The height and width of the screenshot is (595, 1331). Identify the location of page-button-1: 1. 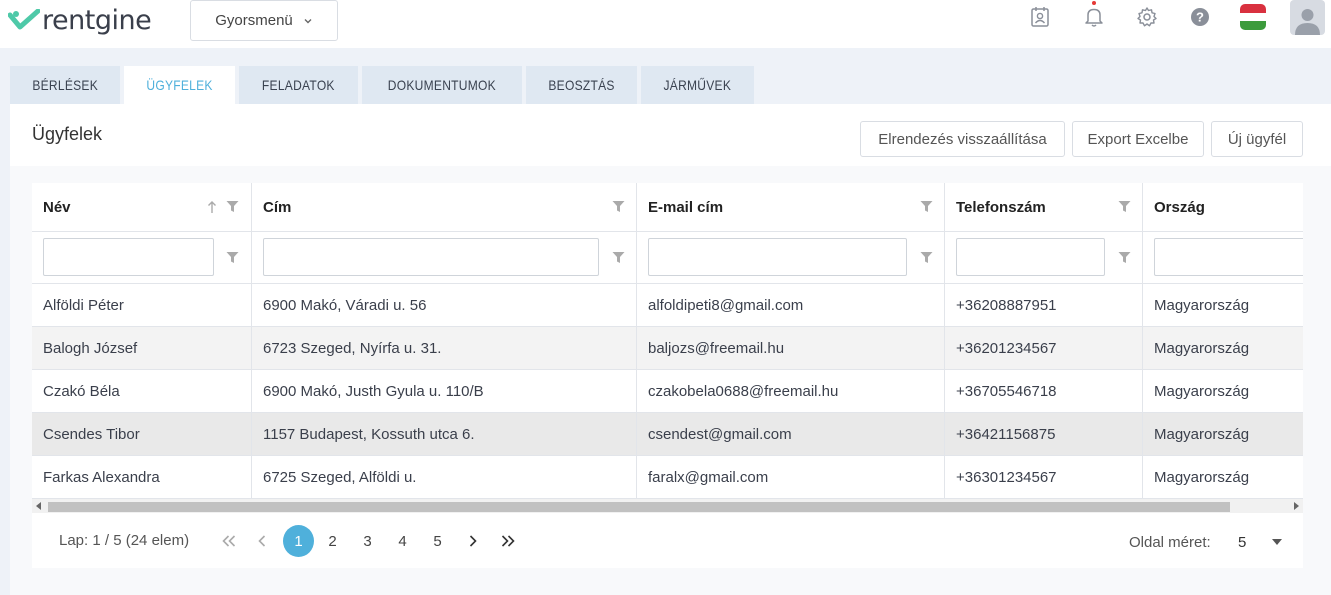
(298, 541).